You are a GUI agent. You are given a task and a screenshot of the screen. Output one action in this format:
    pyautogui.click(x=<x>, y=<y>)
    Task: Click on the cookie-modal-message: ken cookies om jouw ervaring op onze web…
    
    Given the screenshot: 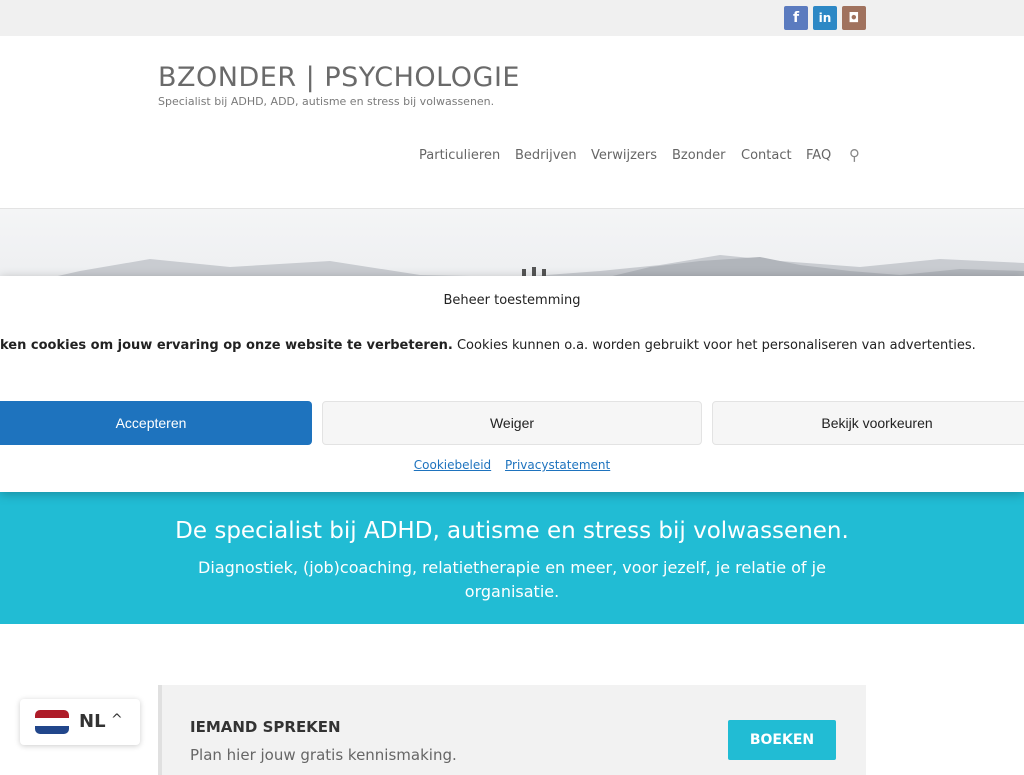 What is the action you would take?
    pyautogui.click(x=488, y=345)
    